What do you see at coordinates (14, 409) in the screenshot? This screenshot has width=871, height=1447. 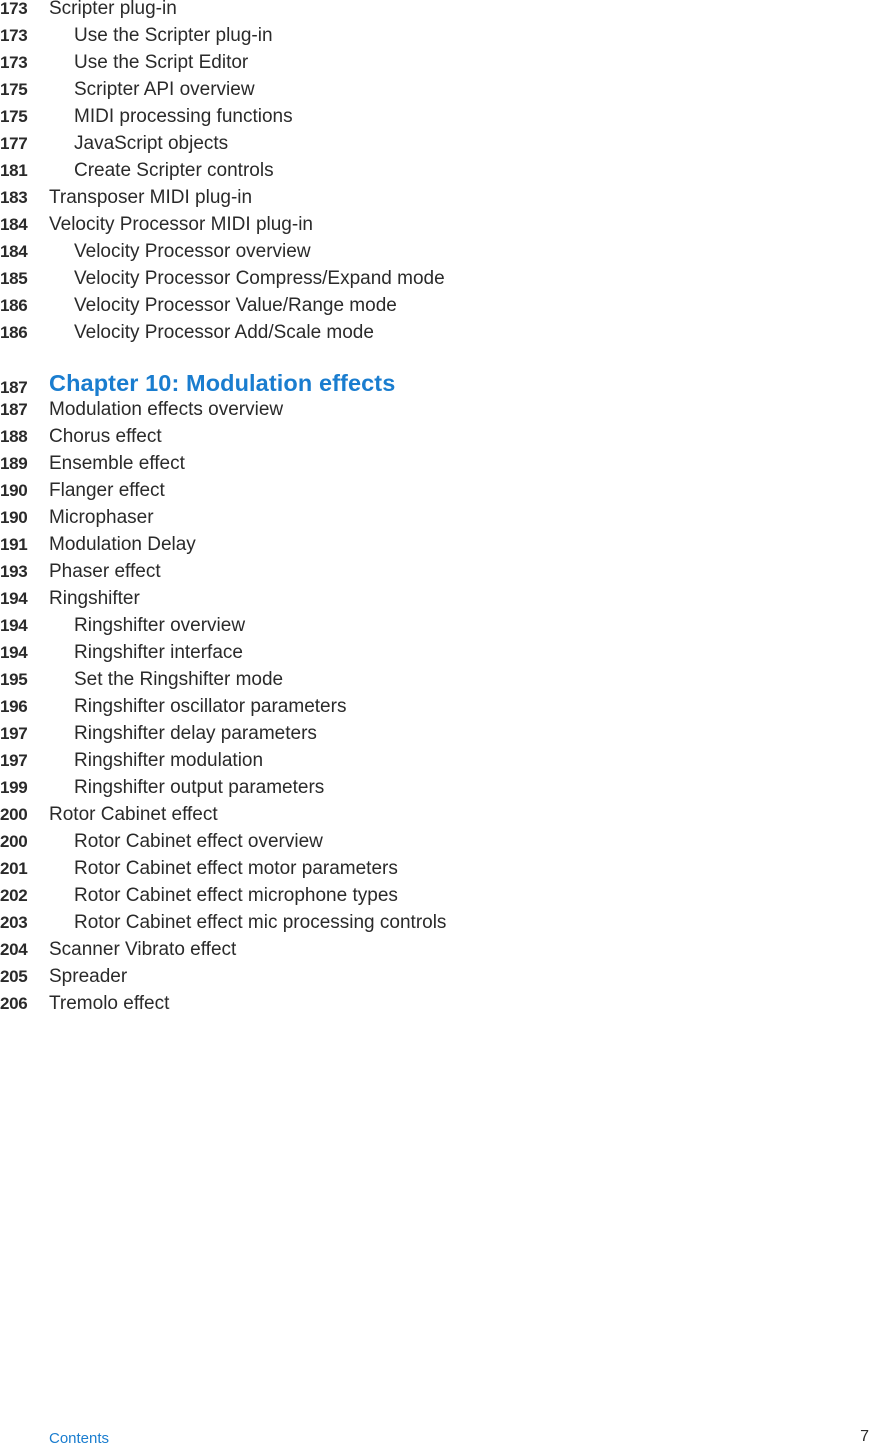 I see `toc-page-number: 187` at bounding box center [14, 409].